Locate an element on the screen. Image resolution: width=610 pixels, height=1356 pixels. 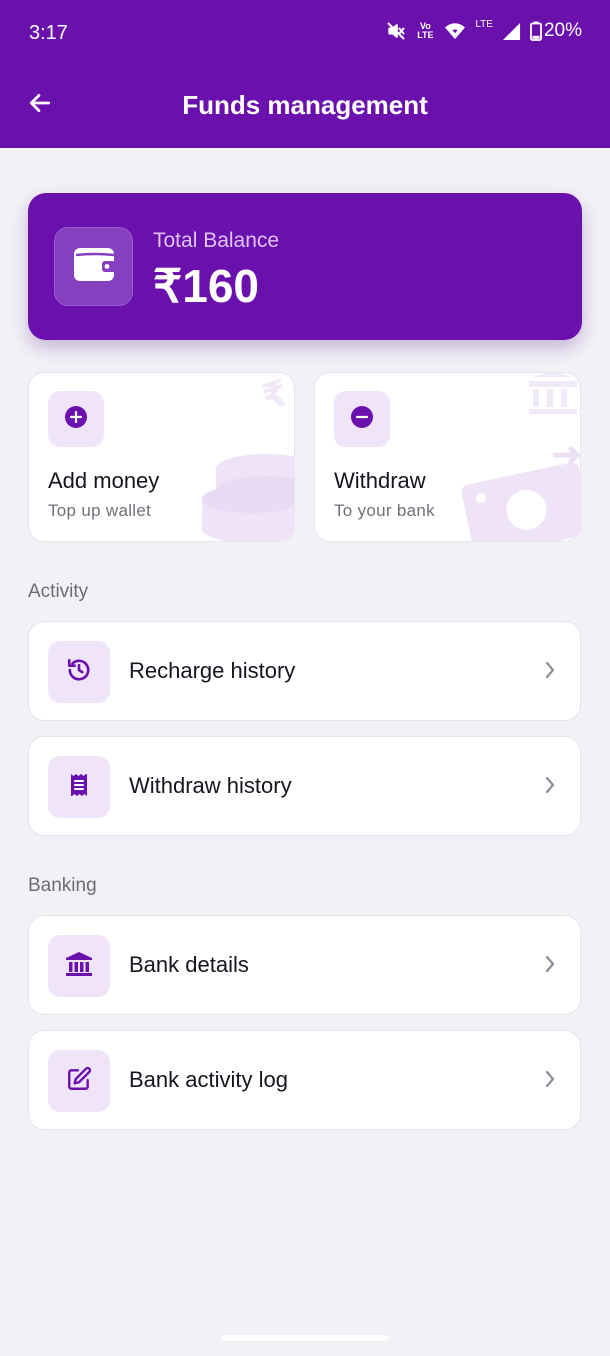
mute-icon is located at coordinates (396, 31).